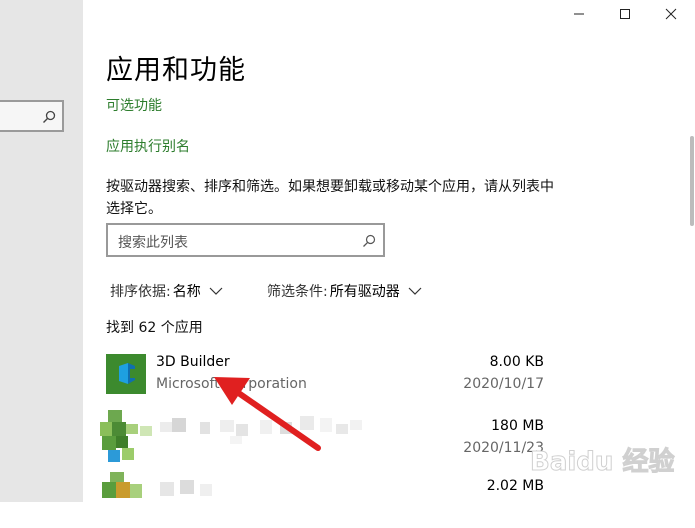 This screenshot has height=528, width=695. I want to click on optional-features-link: 可选功能, so click(134, 105).